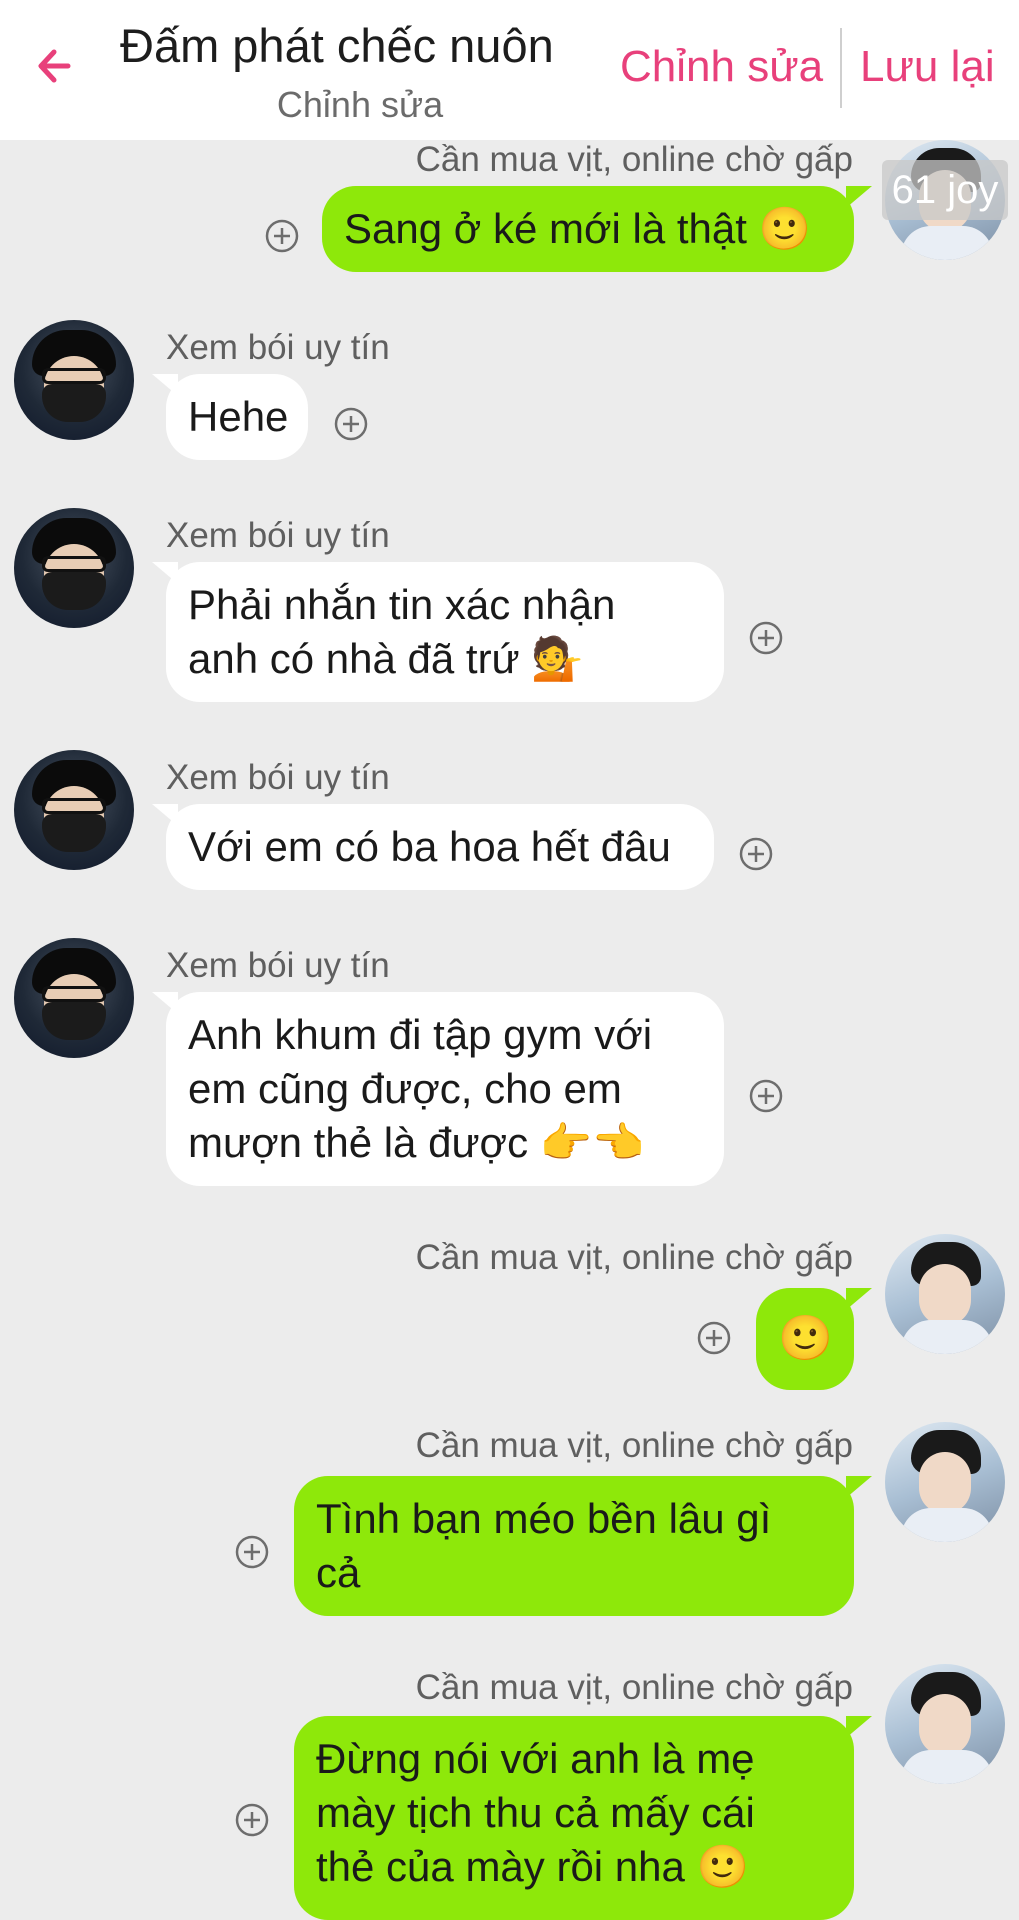 Image resolution: width=1019 pixels, height=1920 pixels. What do you see at coordinates (577, 228) in the screenshot?
I see `message-line: Sang ở ké mới là thật 🙂` at bounding box center [577, 228].